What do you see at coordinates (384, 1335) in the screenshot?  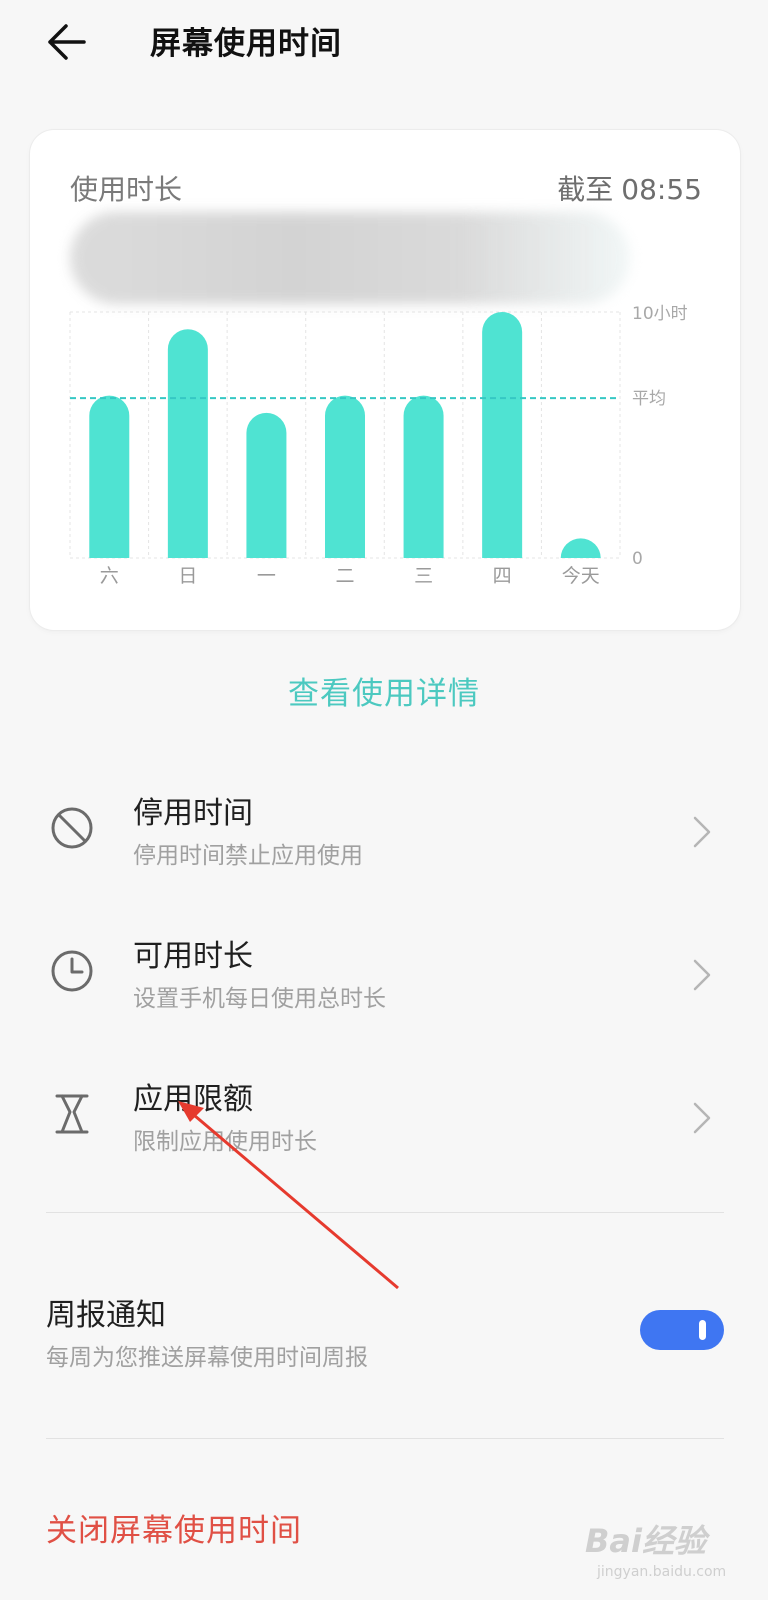 I see `weekly-report-row: 周报通知 每周为您推送屏幕使用时间周报` at bounding box center [384, 1335].